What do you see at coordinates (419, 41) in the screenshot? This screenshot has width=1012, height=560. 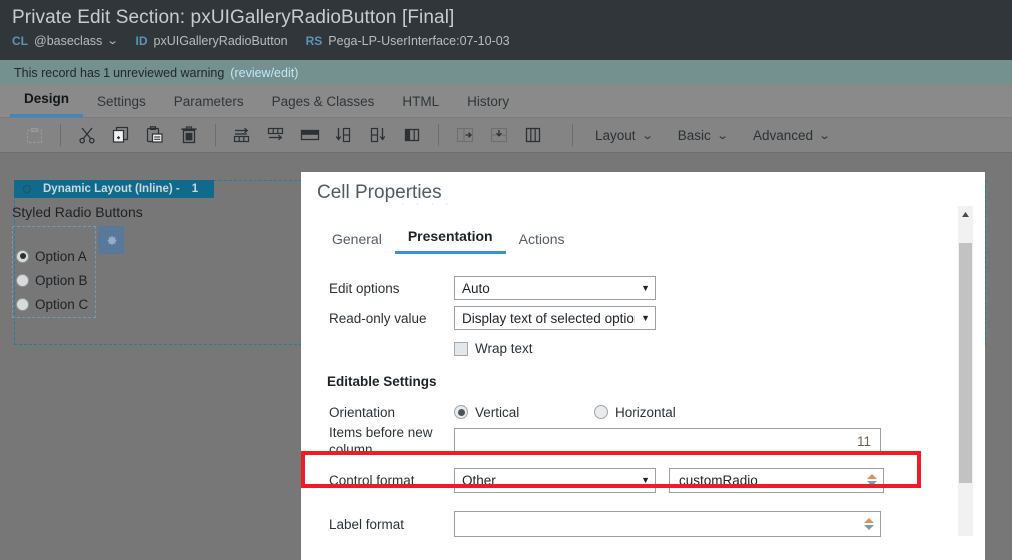 I see `ruleset-value: Pega-LP-UserInterface:07-10-03` at bounding box center [419, 41].